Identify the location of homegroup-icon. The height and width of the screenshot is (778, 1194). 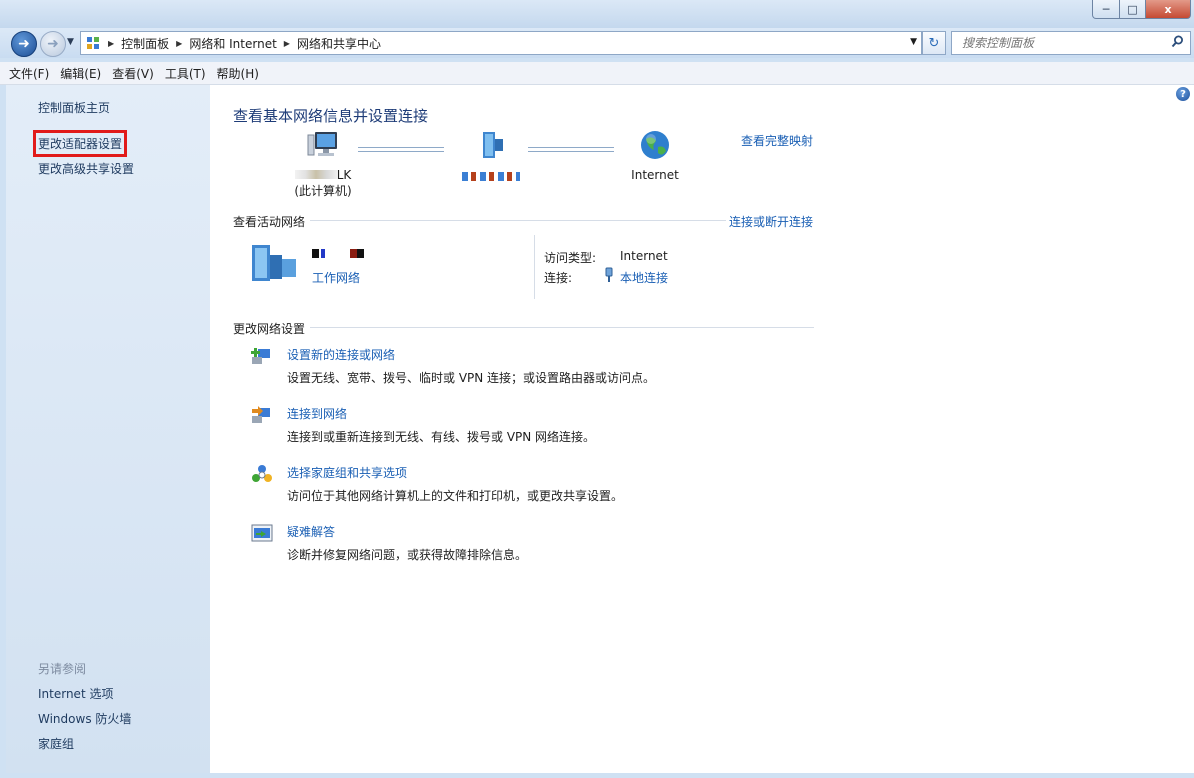
(262, 473).